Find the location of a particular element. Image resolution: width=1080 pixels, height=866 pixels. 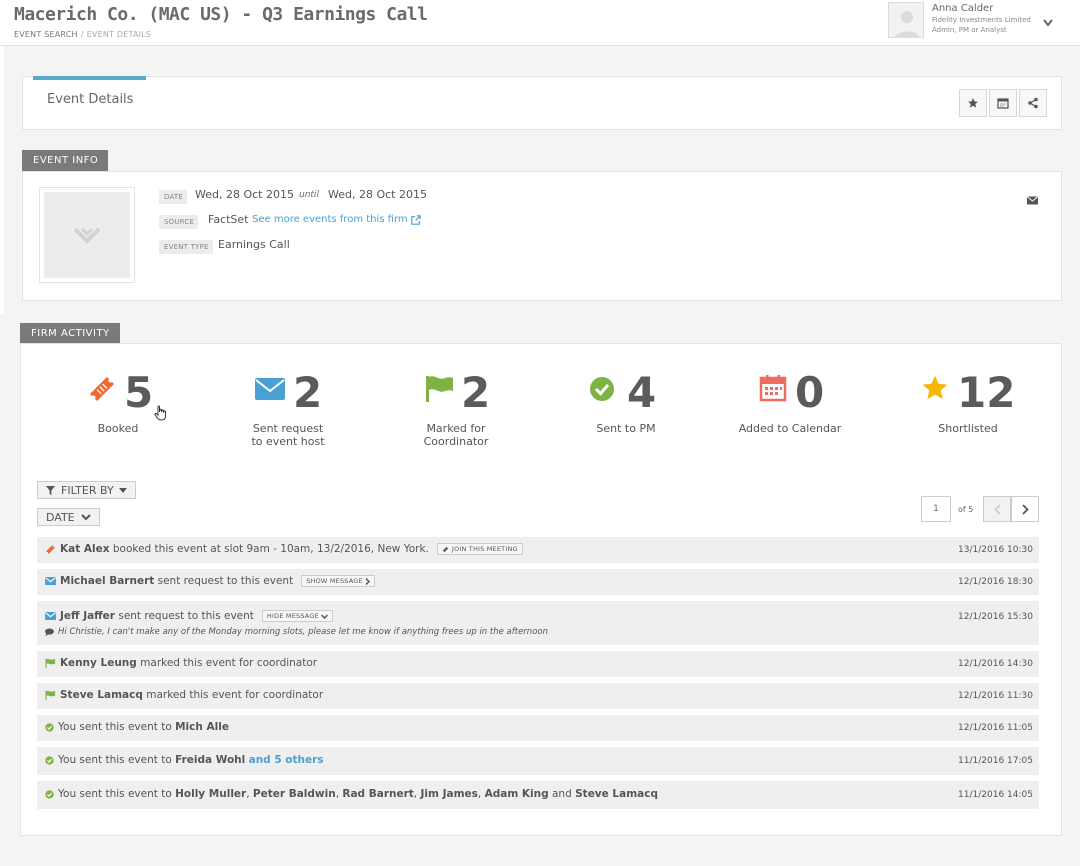

event-details-panel: Event Details is located at coordinates (542, 103).